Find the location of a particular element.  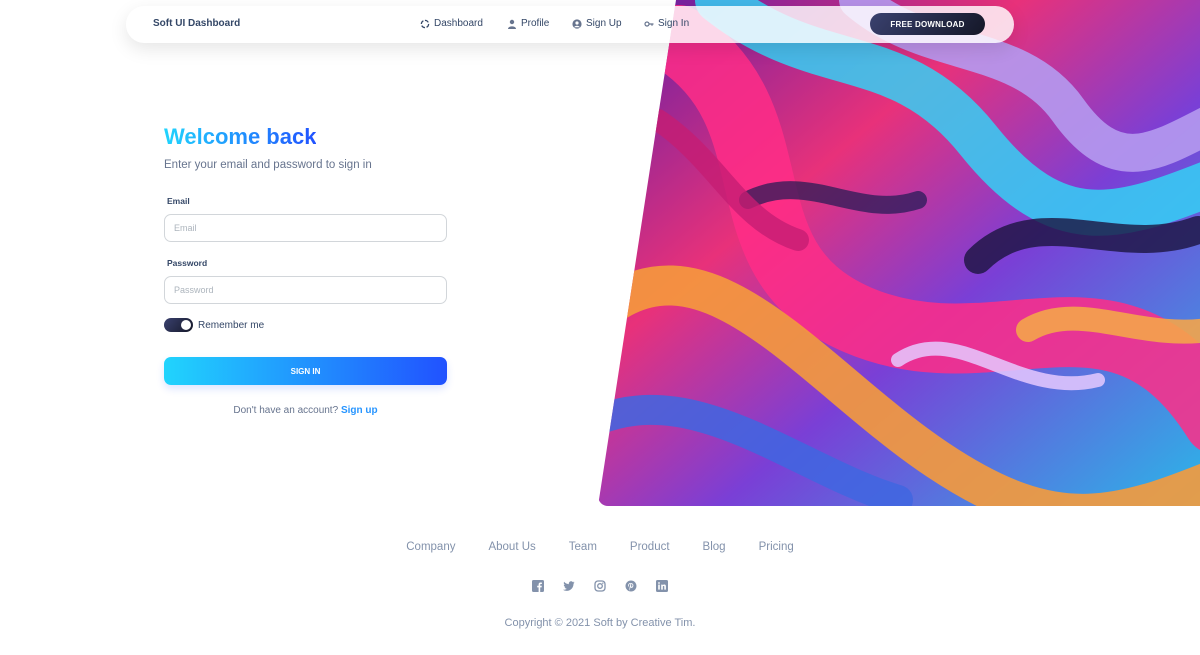

facebook-icon is located at coordinates (538, 586).